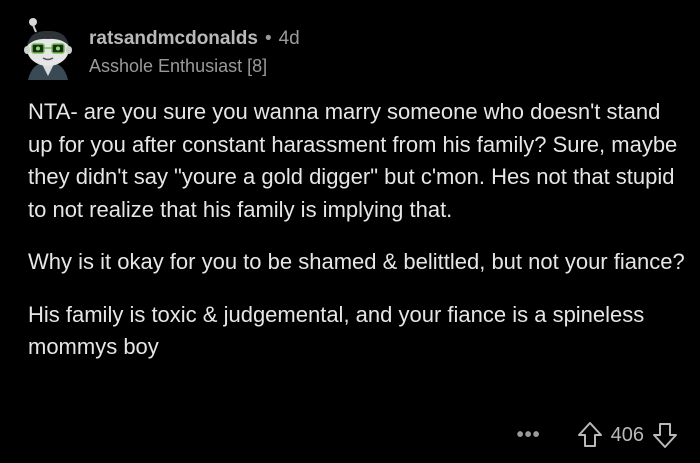 This screenshot has height=463, width=700. I want to click on upvote-arrow-icon, so click(590, 435).